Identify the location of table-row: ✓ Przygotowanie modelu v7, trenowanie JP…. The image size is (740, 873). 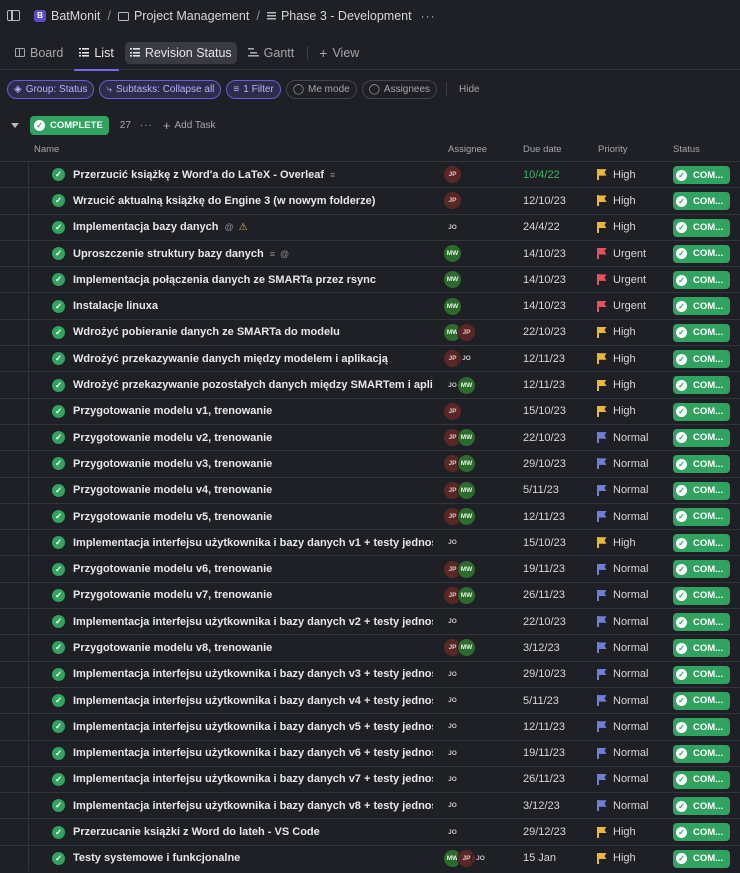
(370, 595).